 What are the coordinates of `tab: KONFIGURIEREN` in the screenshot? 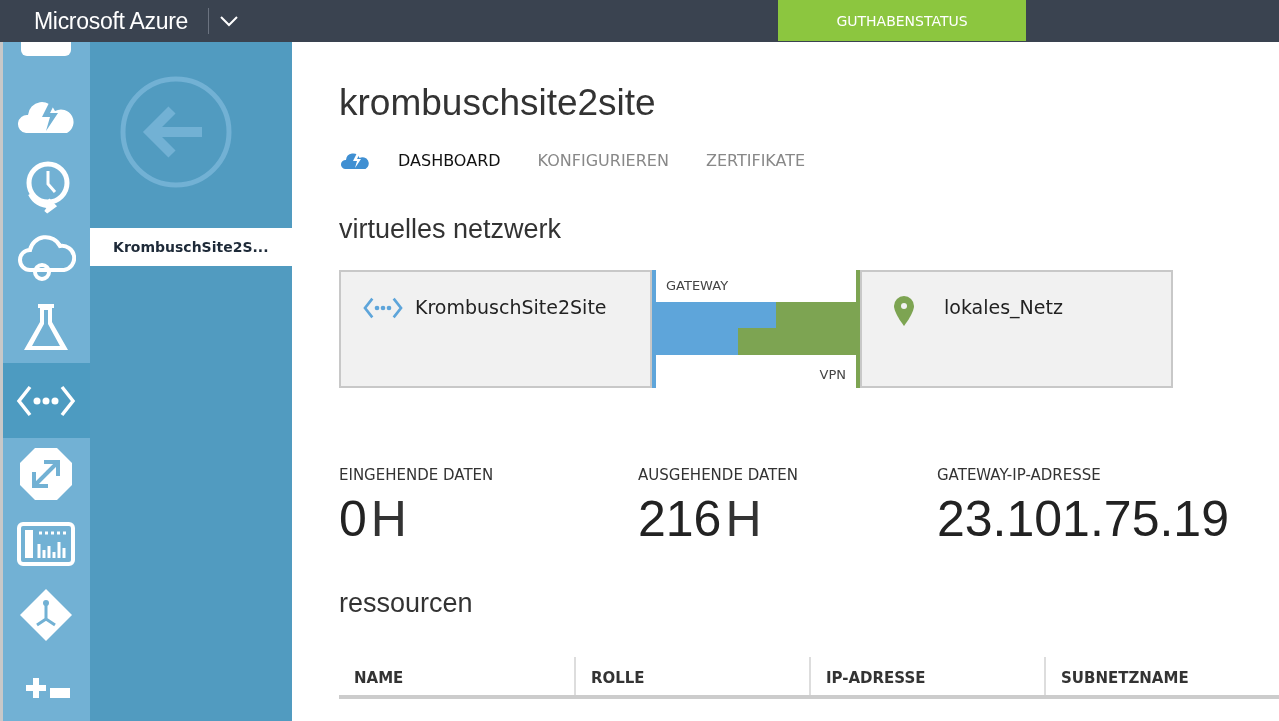 It's located at (603, 160).